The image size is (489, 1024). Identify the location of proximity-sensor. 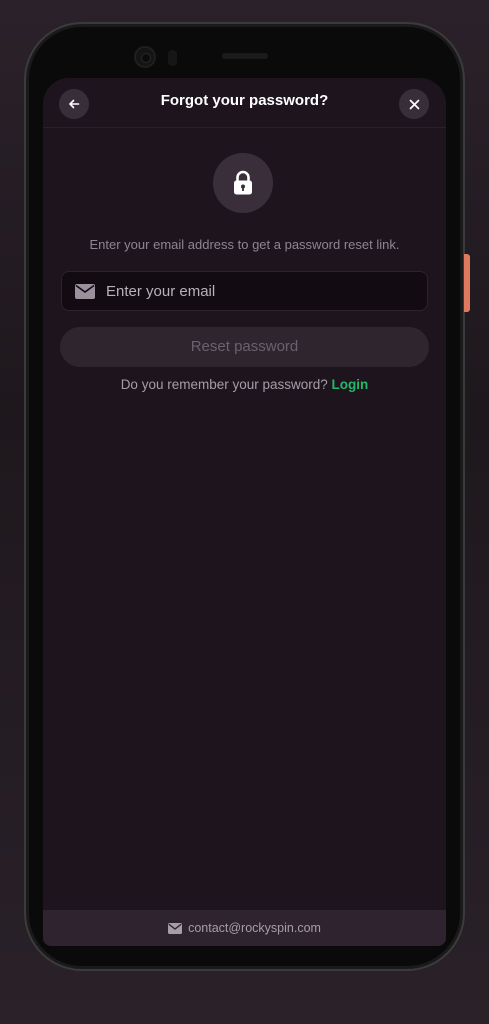
(172, 58).